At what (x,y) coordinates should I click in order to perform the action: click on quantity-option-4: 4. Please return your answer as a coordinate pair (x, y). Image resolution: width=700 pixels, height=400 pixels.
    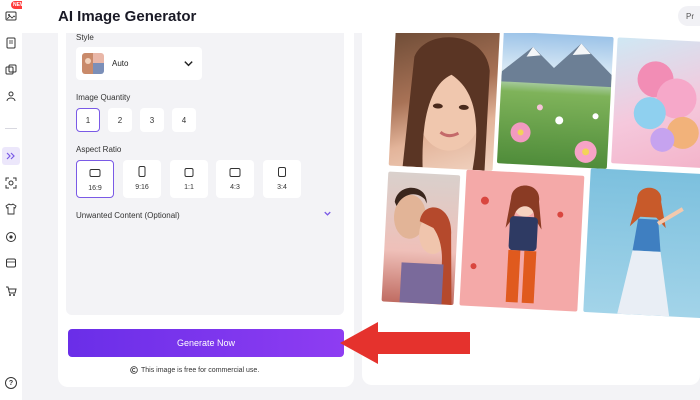
    Looking at the image, I should click on (184, 120).